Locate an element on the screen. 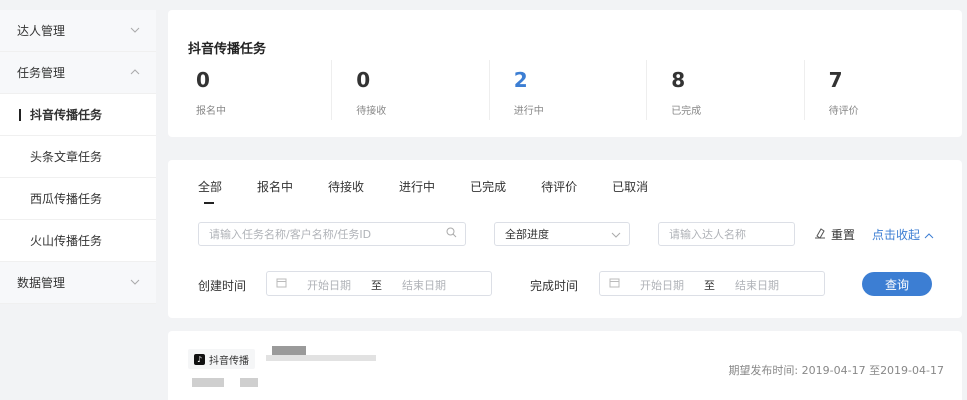  stats-row: 0 报名中 0 待接收 2 进行中 8 已完成 7 待评价 is located at coordinates (565, 90).